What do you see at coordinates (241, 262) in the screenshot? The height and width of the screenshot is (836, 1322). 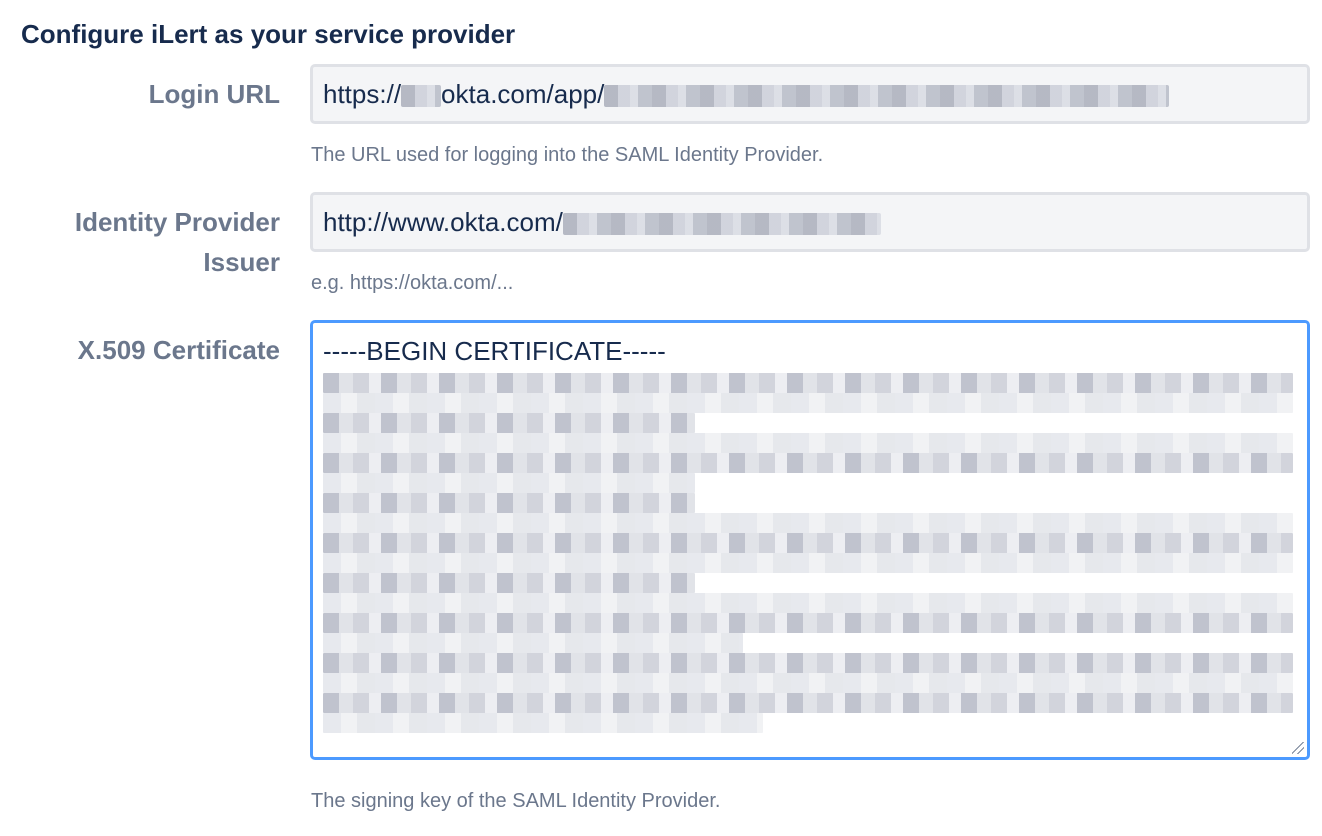 I see `idp-issuer-label-line2: Issuer` at bounding box center [241, 262].